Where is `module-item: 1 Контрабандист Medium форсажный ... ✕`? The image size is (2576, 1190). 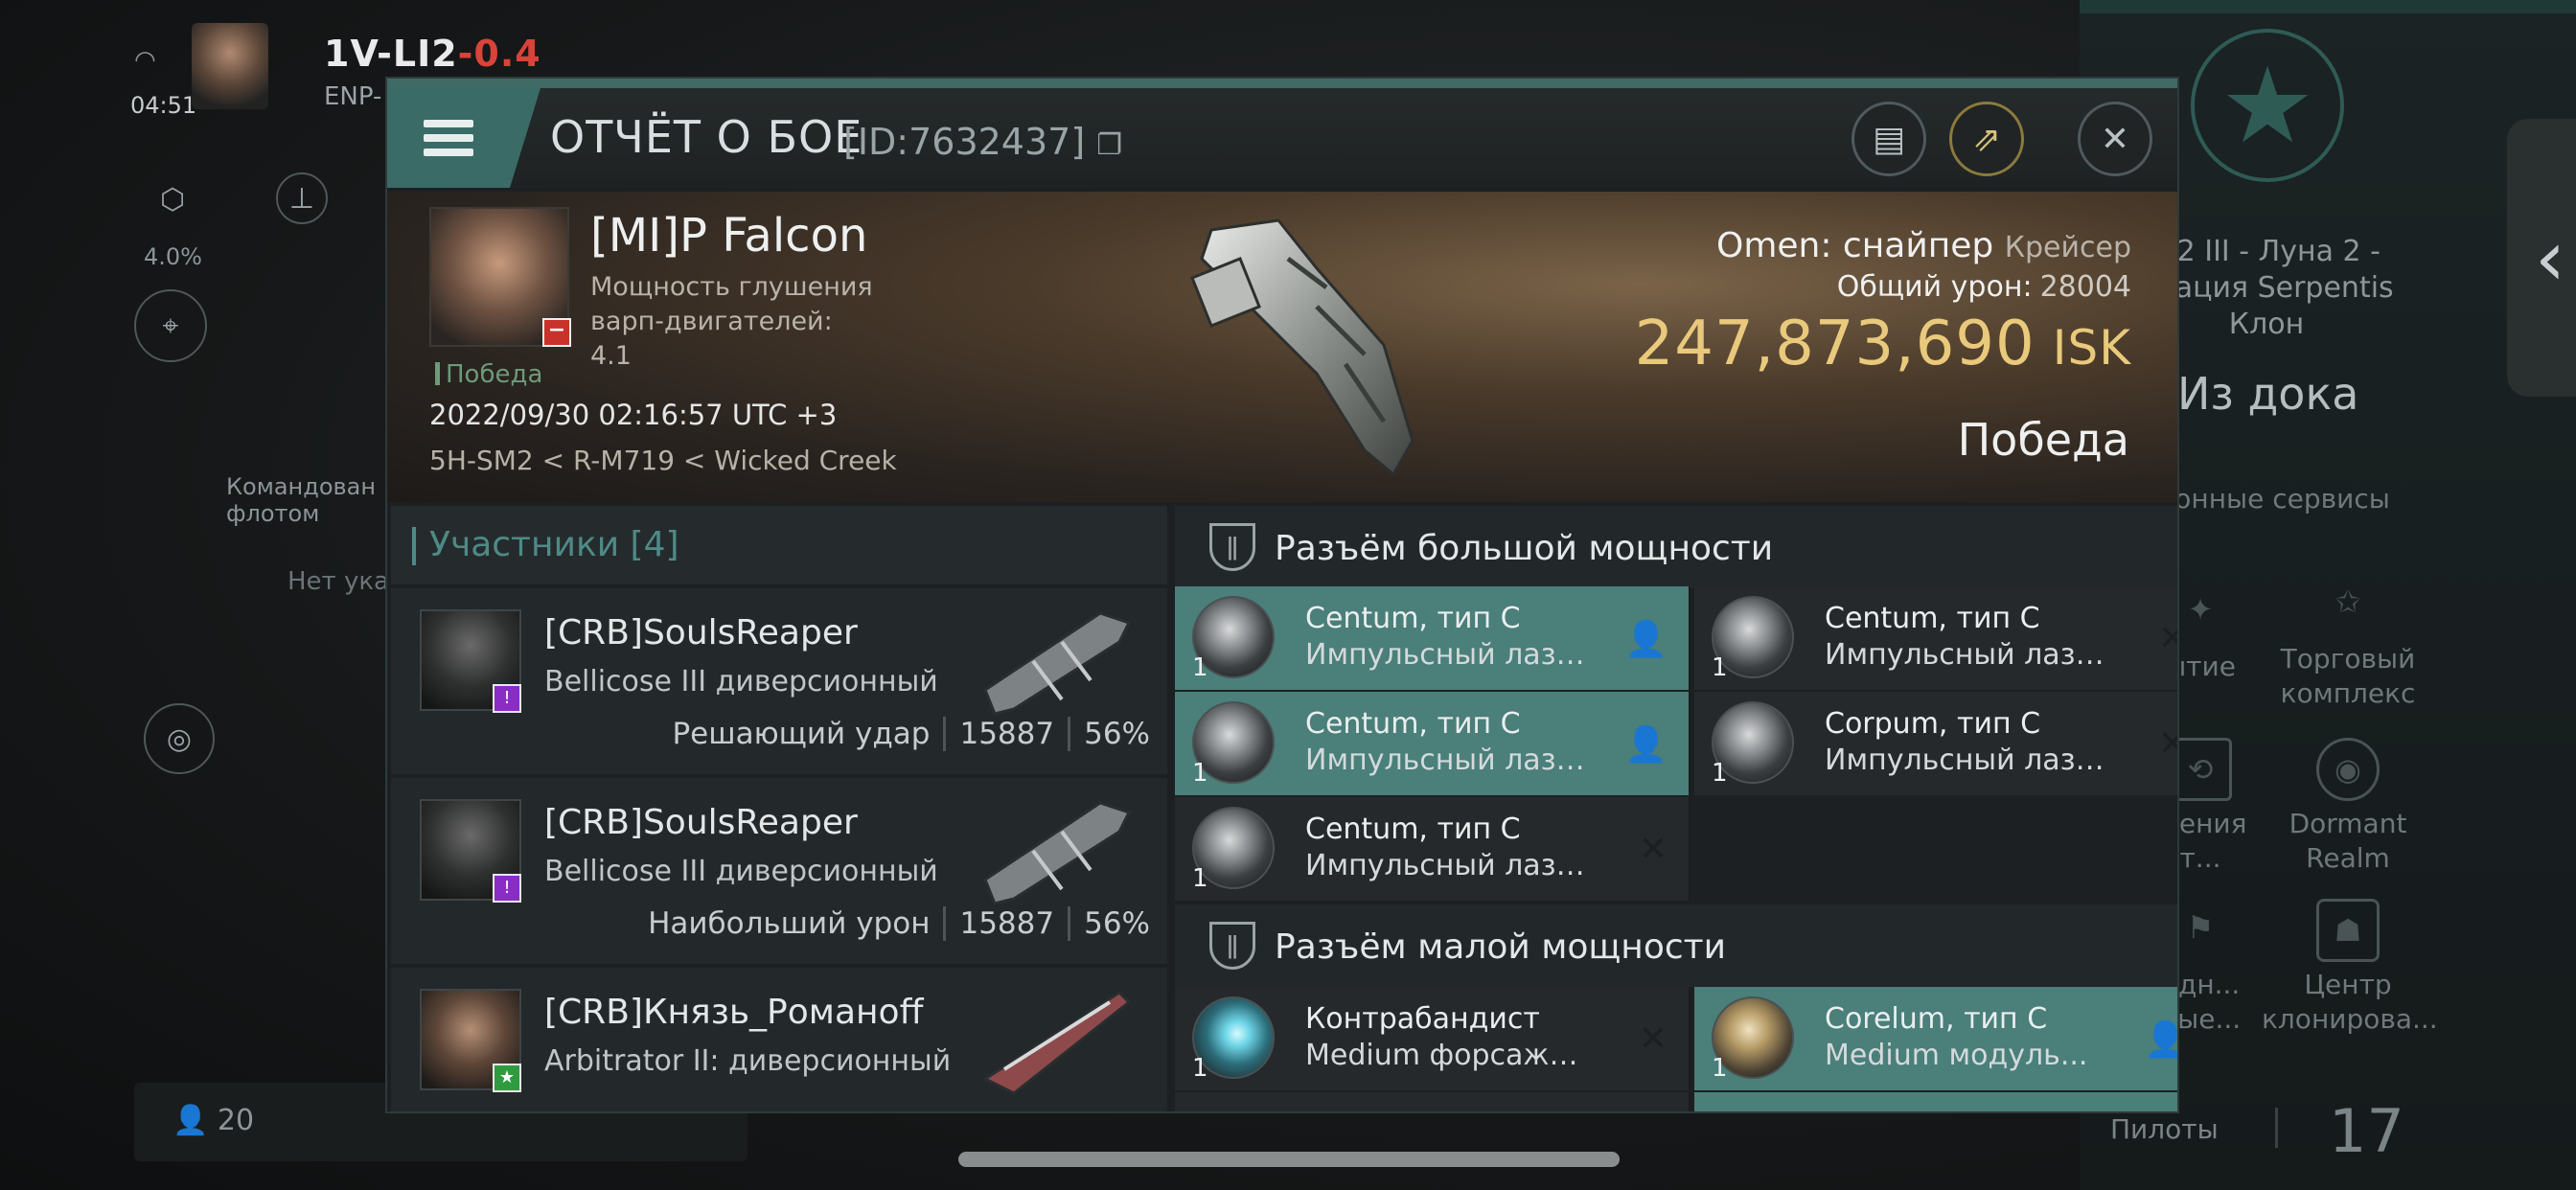
module-item: 1 Контрабандист Medium форсажный ... ✕ is located at coordinates (1433, 1038).